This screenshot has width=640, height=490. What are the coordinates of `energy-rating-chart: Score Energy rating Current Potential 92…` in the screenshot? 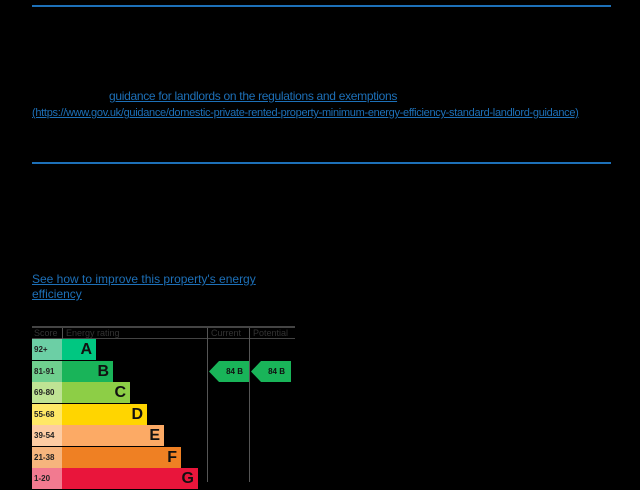 It's located at (163, 407).